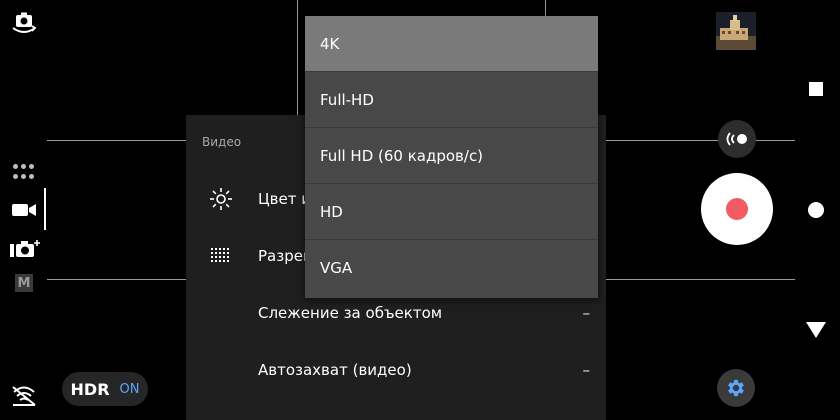  Describe the element at coordinates (90, 389) in the screenshot. I see `hdr-label: HDR` at that location.